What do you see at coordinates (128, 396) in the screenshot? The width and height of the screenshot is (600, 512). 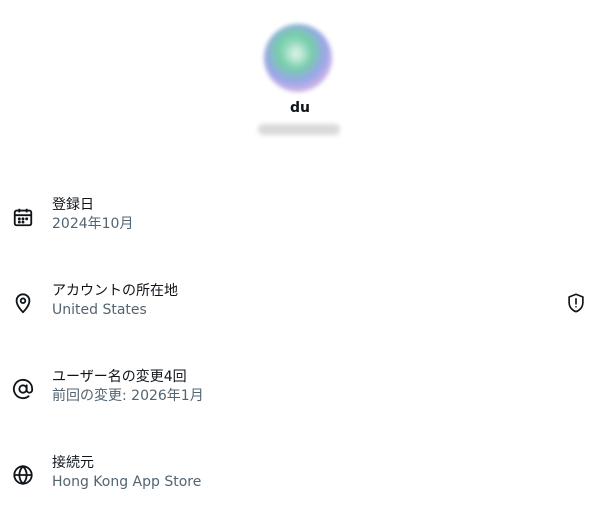 I see `username-changes-value: 前回の変更: 2026年1月` at bounding box center [128, 396].